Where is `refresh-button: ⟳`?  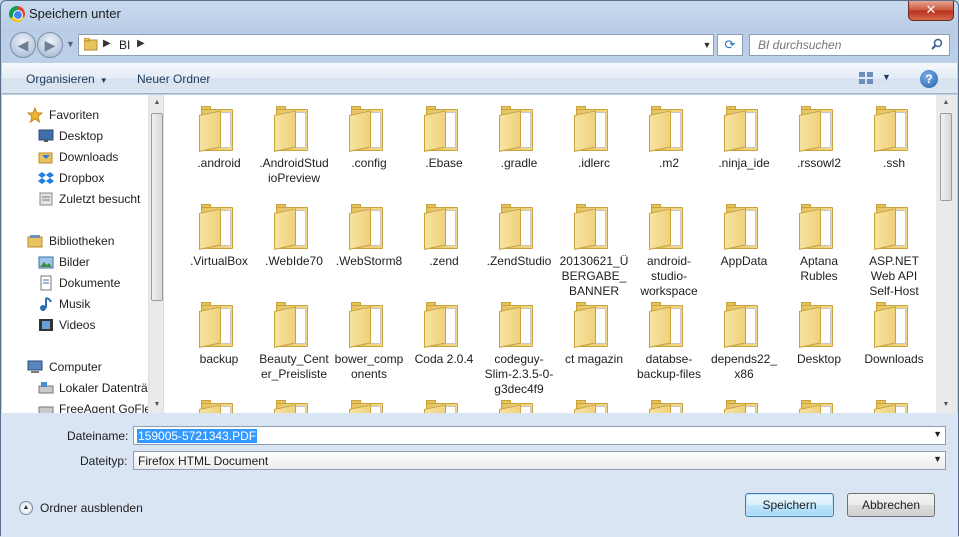 refresh-button: ⟳ is located at coordinates (730, 45).